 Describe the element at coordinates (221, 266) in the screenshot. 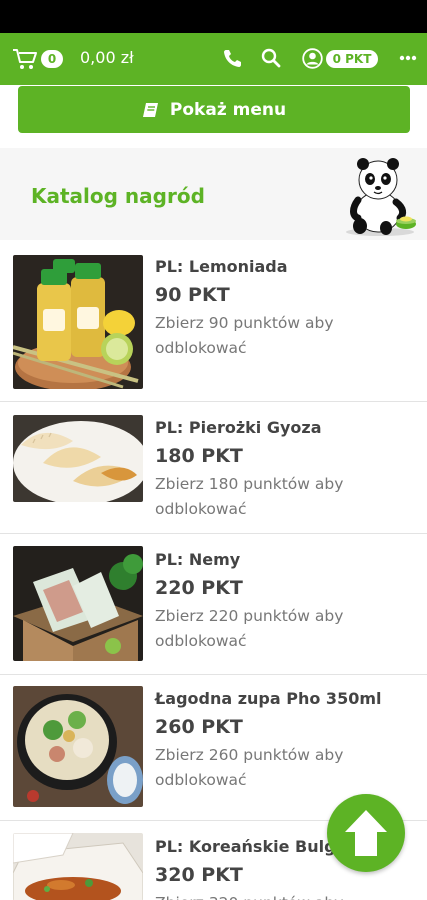

I see `reward-name: PL: Lemoniada` at that location.